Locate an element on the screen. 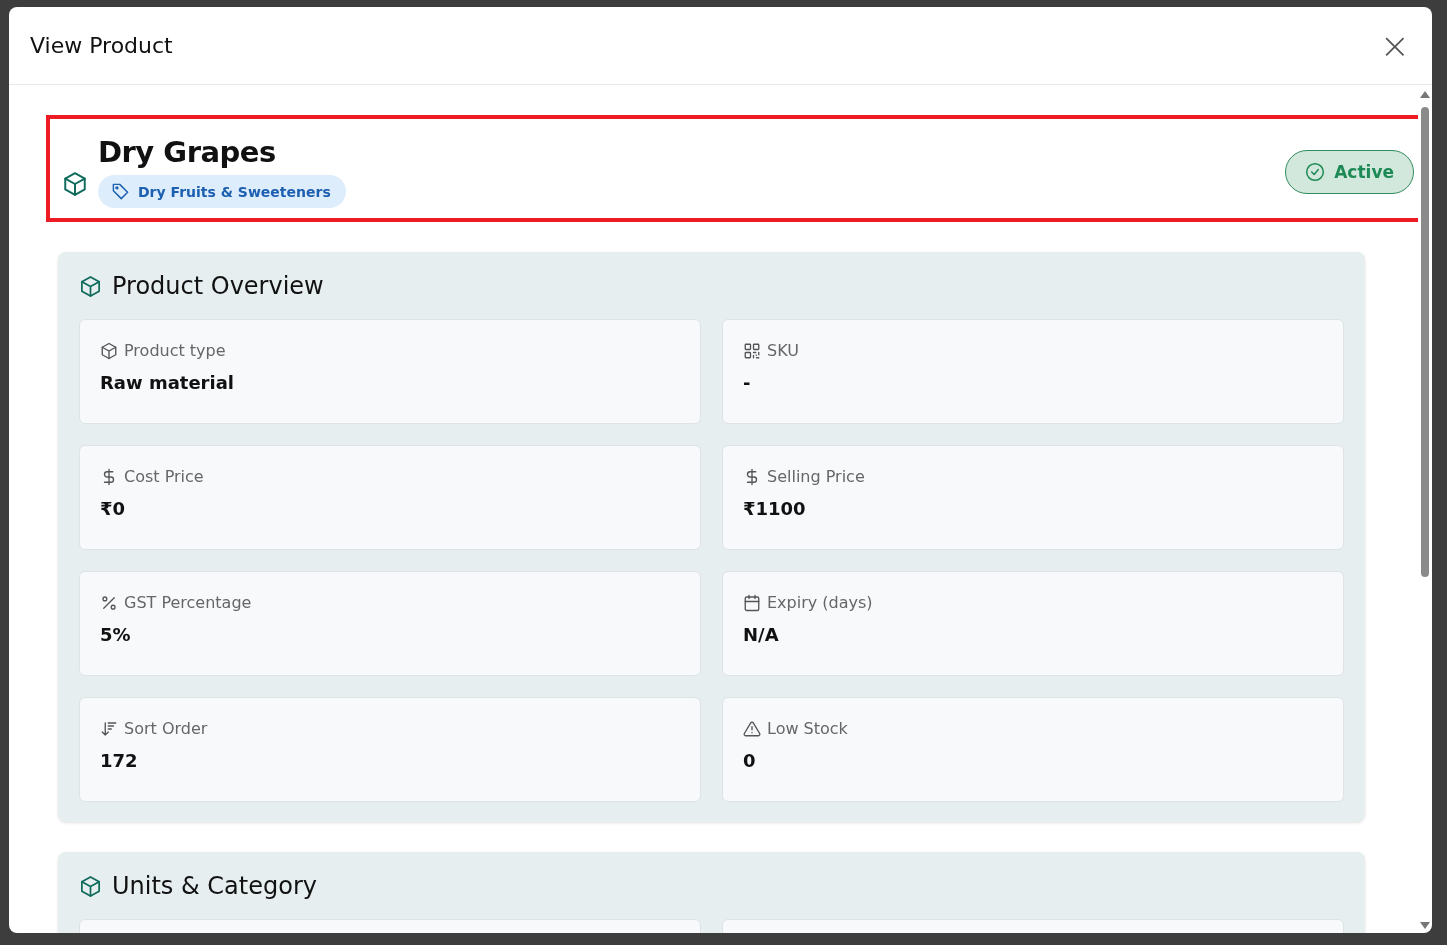 This screenshot has width=1447, height=945. field-value: - is located at coordinates (747, 382).